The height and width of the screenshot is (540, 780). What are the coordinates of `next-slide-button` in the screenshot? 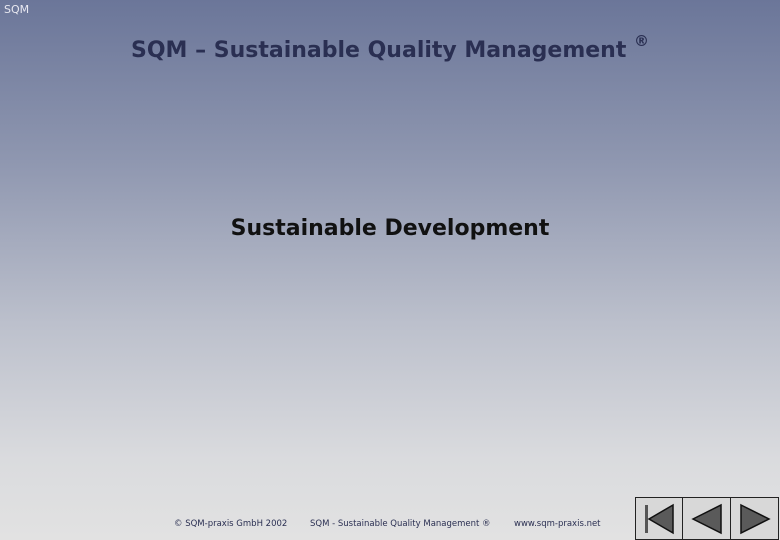 It's located at (755, 518).